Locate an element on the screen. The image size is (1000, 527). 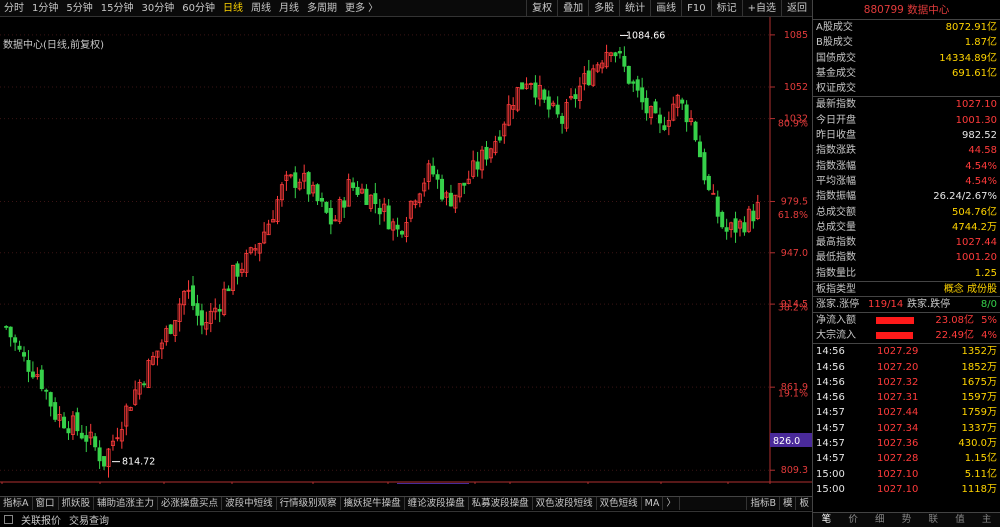
stat-row: 最高指数 1027.44 is located at coordinates (906, 242).